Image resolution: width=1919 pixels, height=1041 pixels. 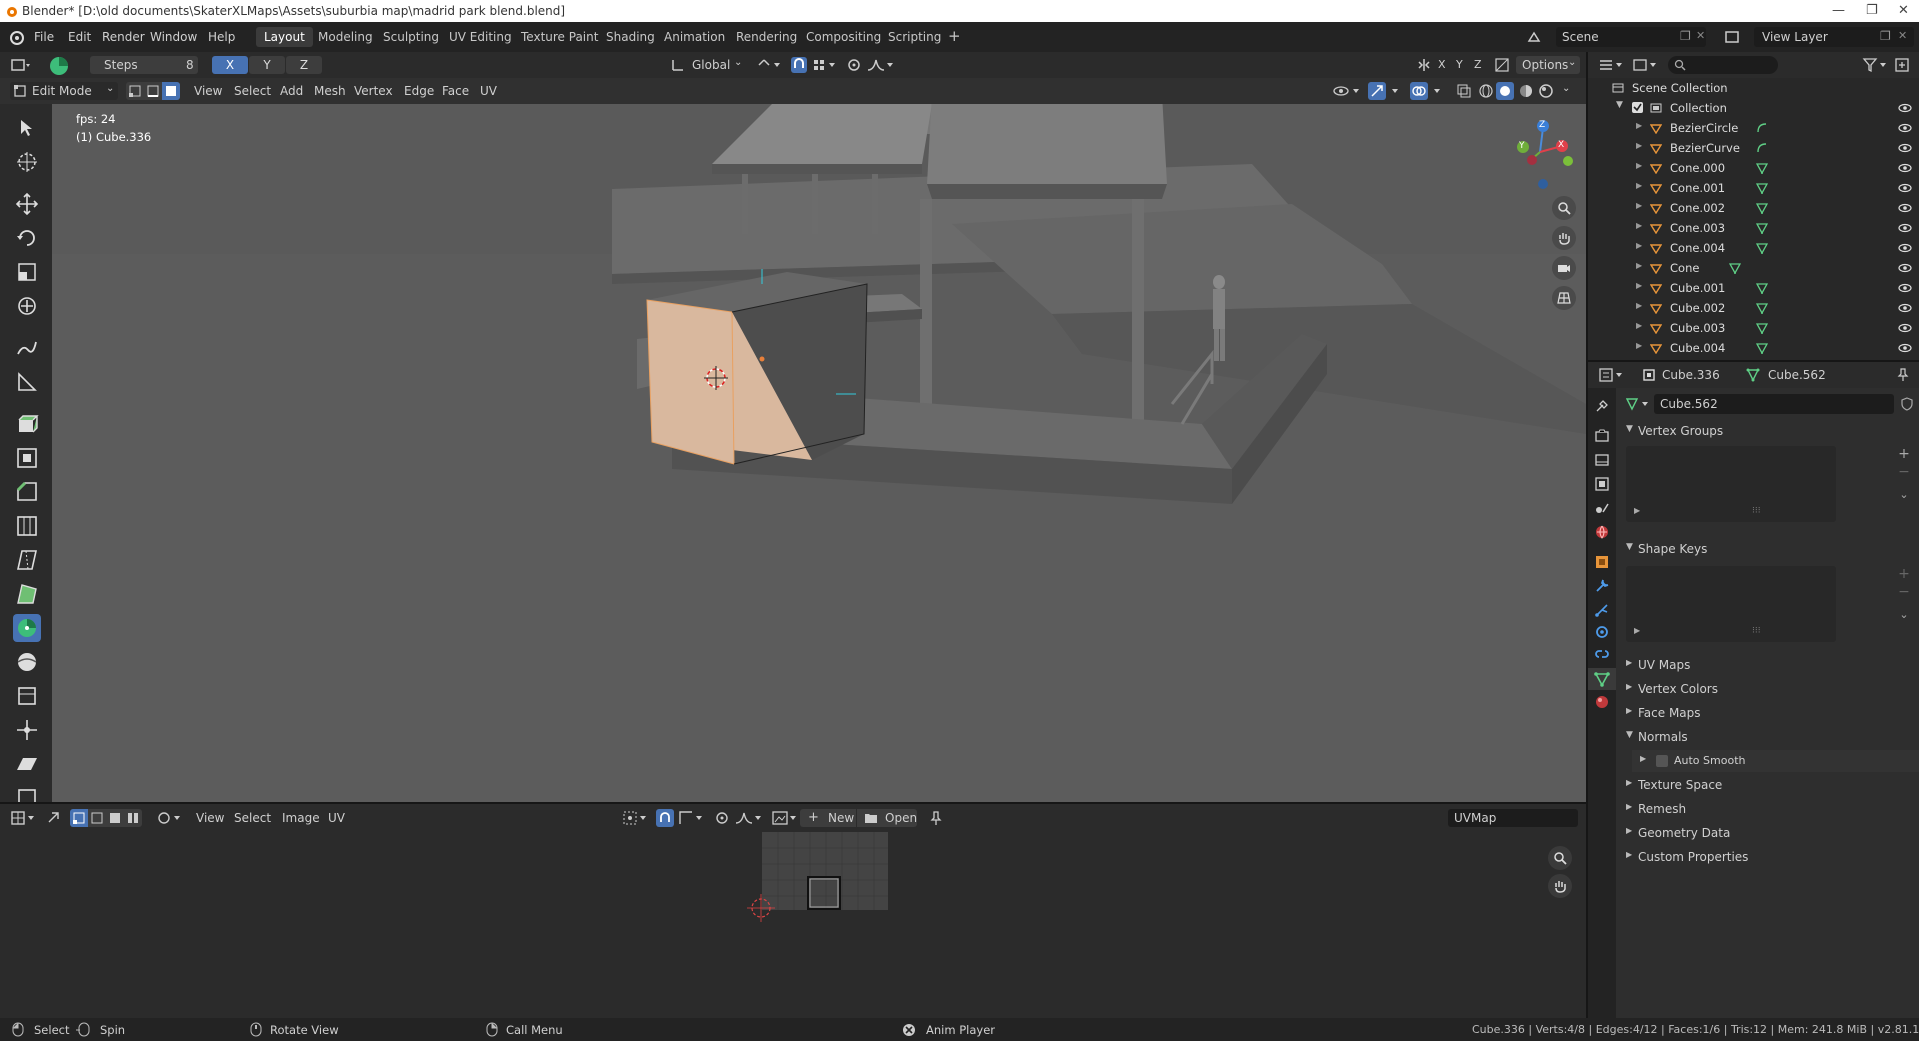 What do you see at coordinates (1611, 375) in the screenshot?
I see `properties-editor-type-icon` at bounding box center [1611, 375].